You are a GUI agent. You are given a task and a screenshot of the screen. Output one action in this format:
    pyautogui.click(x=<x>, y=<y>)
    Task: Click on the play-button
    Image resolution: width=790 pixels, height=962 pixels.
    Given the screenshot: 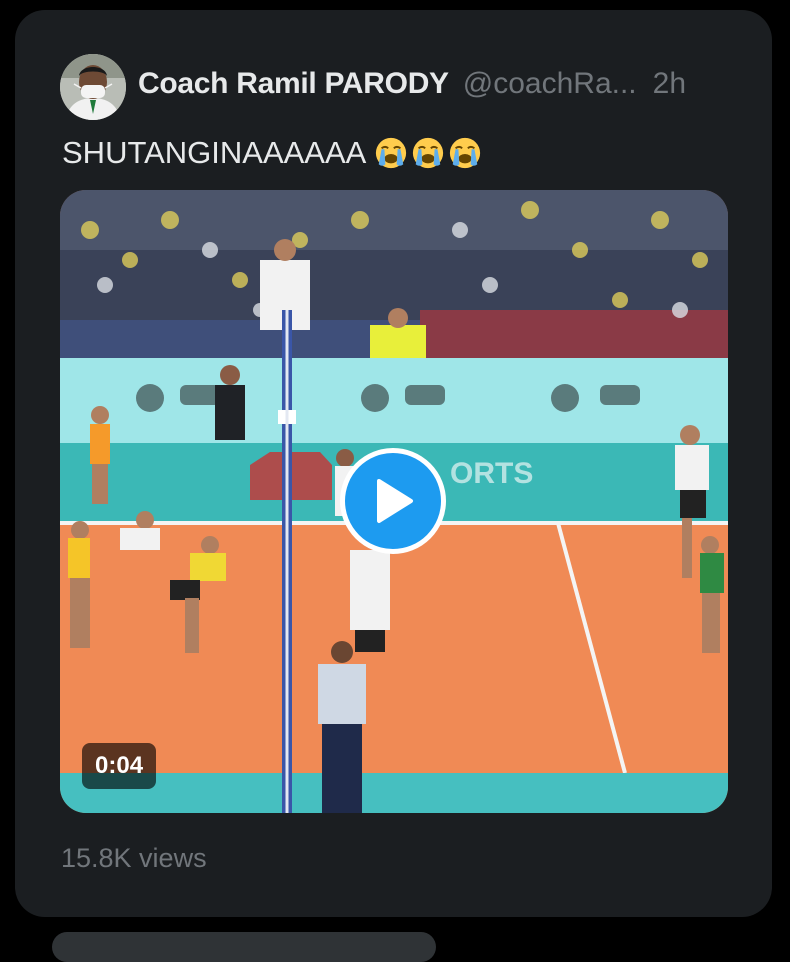 What is the action you would take?
    pyautogui.click(x=393, y=501)
    